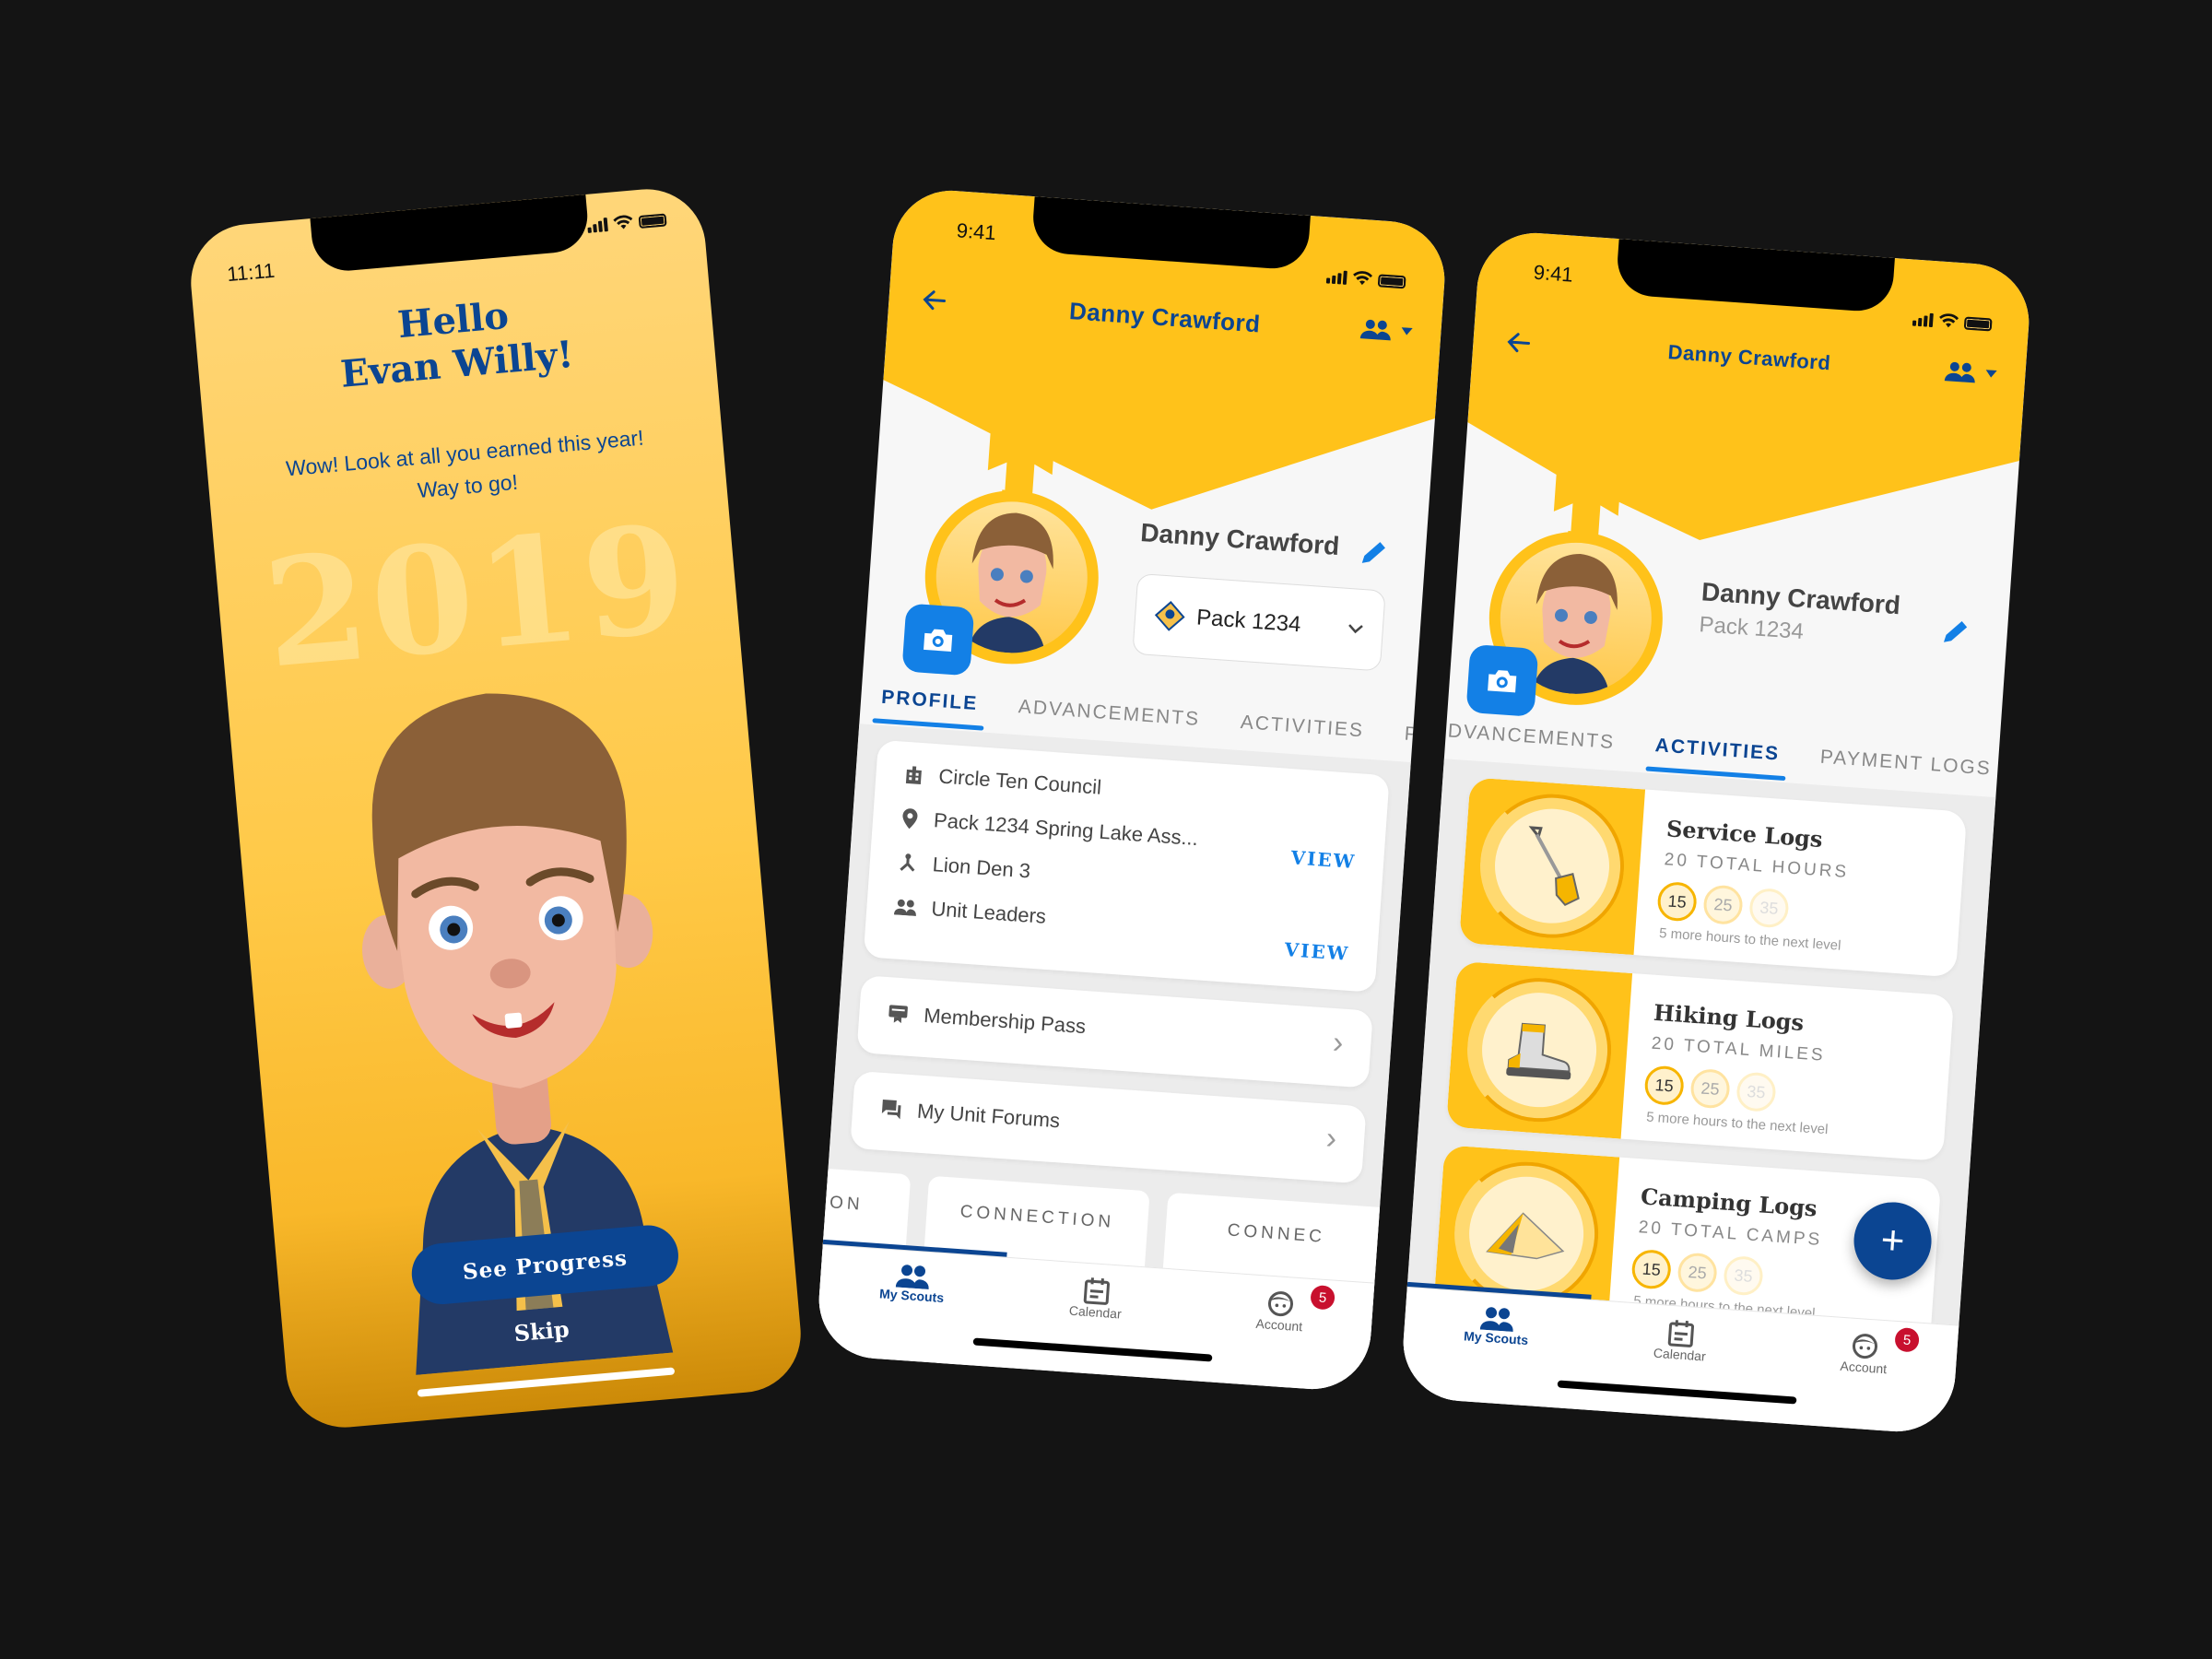 This screenshot has height=1659, width=2212. Describe the element at coordinates (1681, 1333) in the screenshot. I see `calendar-icon` at that location.